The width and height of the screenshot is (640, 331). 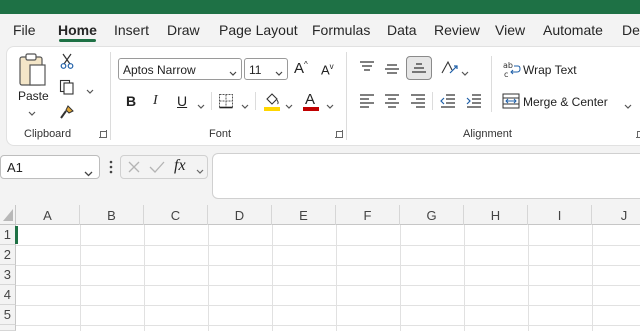 What do you see at coordinates (131, 30) in the screenshot?
I see `tab-insert: Insert` at bounding box center [131, 30].